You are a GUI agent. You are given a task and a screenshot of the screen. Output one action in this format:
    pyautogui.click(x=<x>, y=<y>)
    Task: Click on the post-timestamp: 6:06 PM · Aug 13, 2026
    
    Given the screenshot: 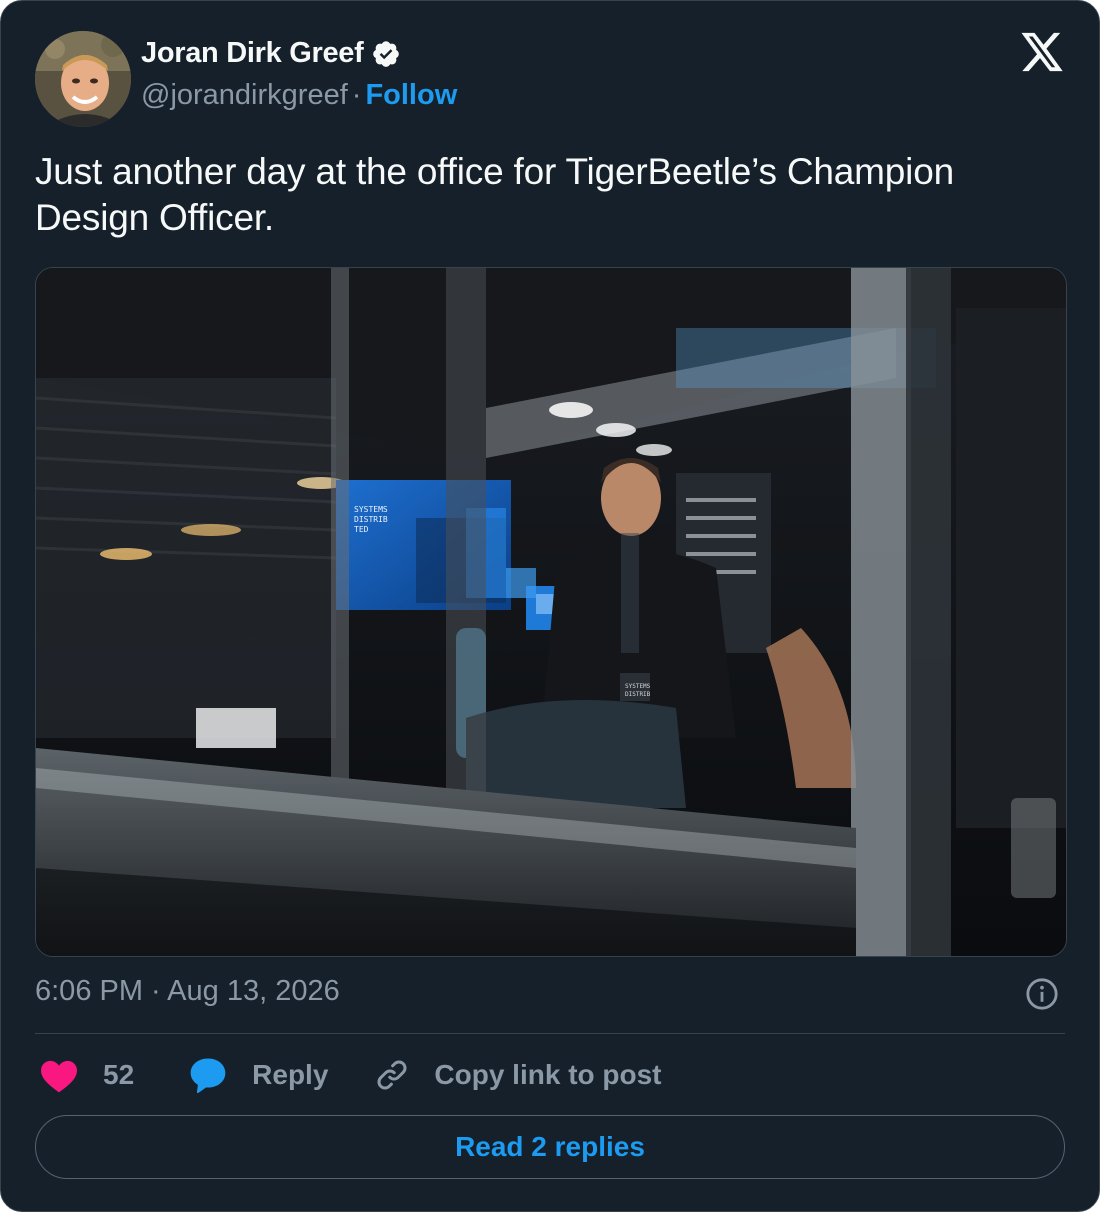 What is the action you would take?
    pyautogui.click(x=187, y=991)
    